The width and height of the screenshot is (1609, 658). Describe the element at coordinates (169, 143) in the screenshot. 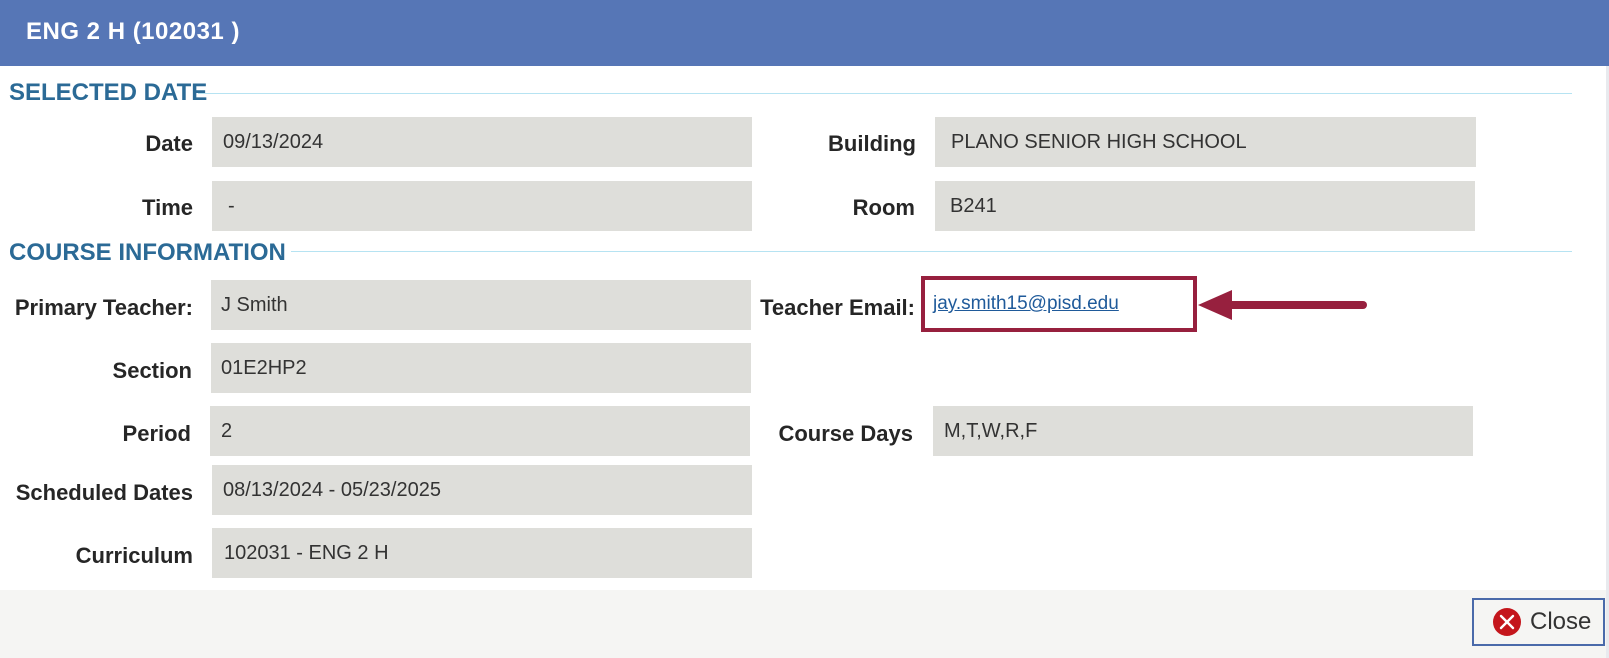

I see `date-label: Date` at that location.